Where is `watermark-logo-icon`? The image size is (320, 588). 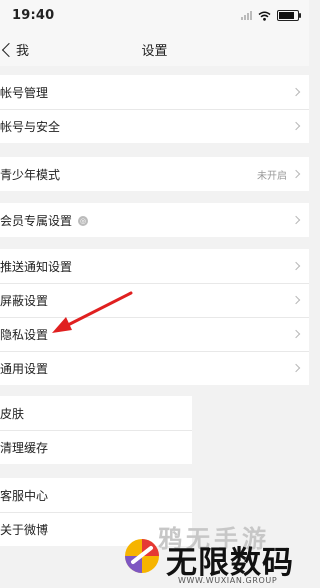 watermark-logo-icon is located at coordinates (142, 556).